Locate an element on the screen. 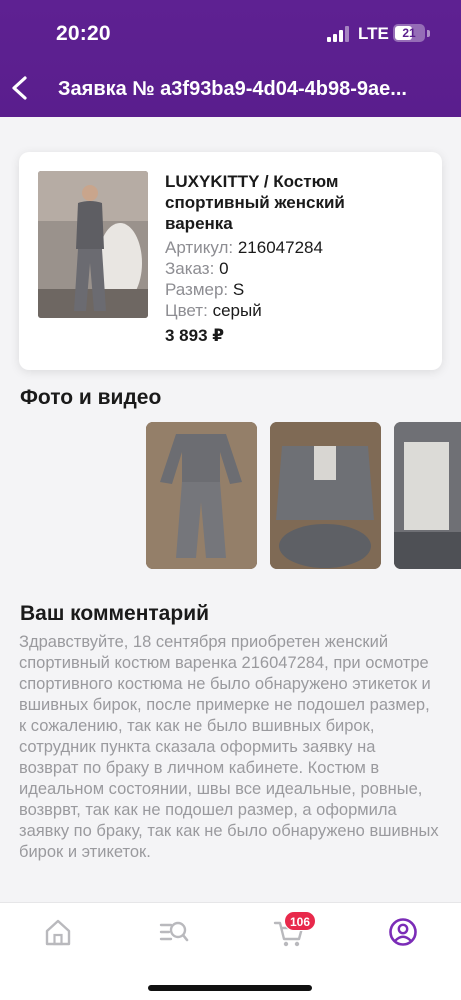 The image size is (461, 1000). article-value: 216047284 is located at coordinates (280, 247).